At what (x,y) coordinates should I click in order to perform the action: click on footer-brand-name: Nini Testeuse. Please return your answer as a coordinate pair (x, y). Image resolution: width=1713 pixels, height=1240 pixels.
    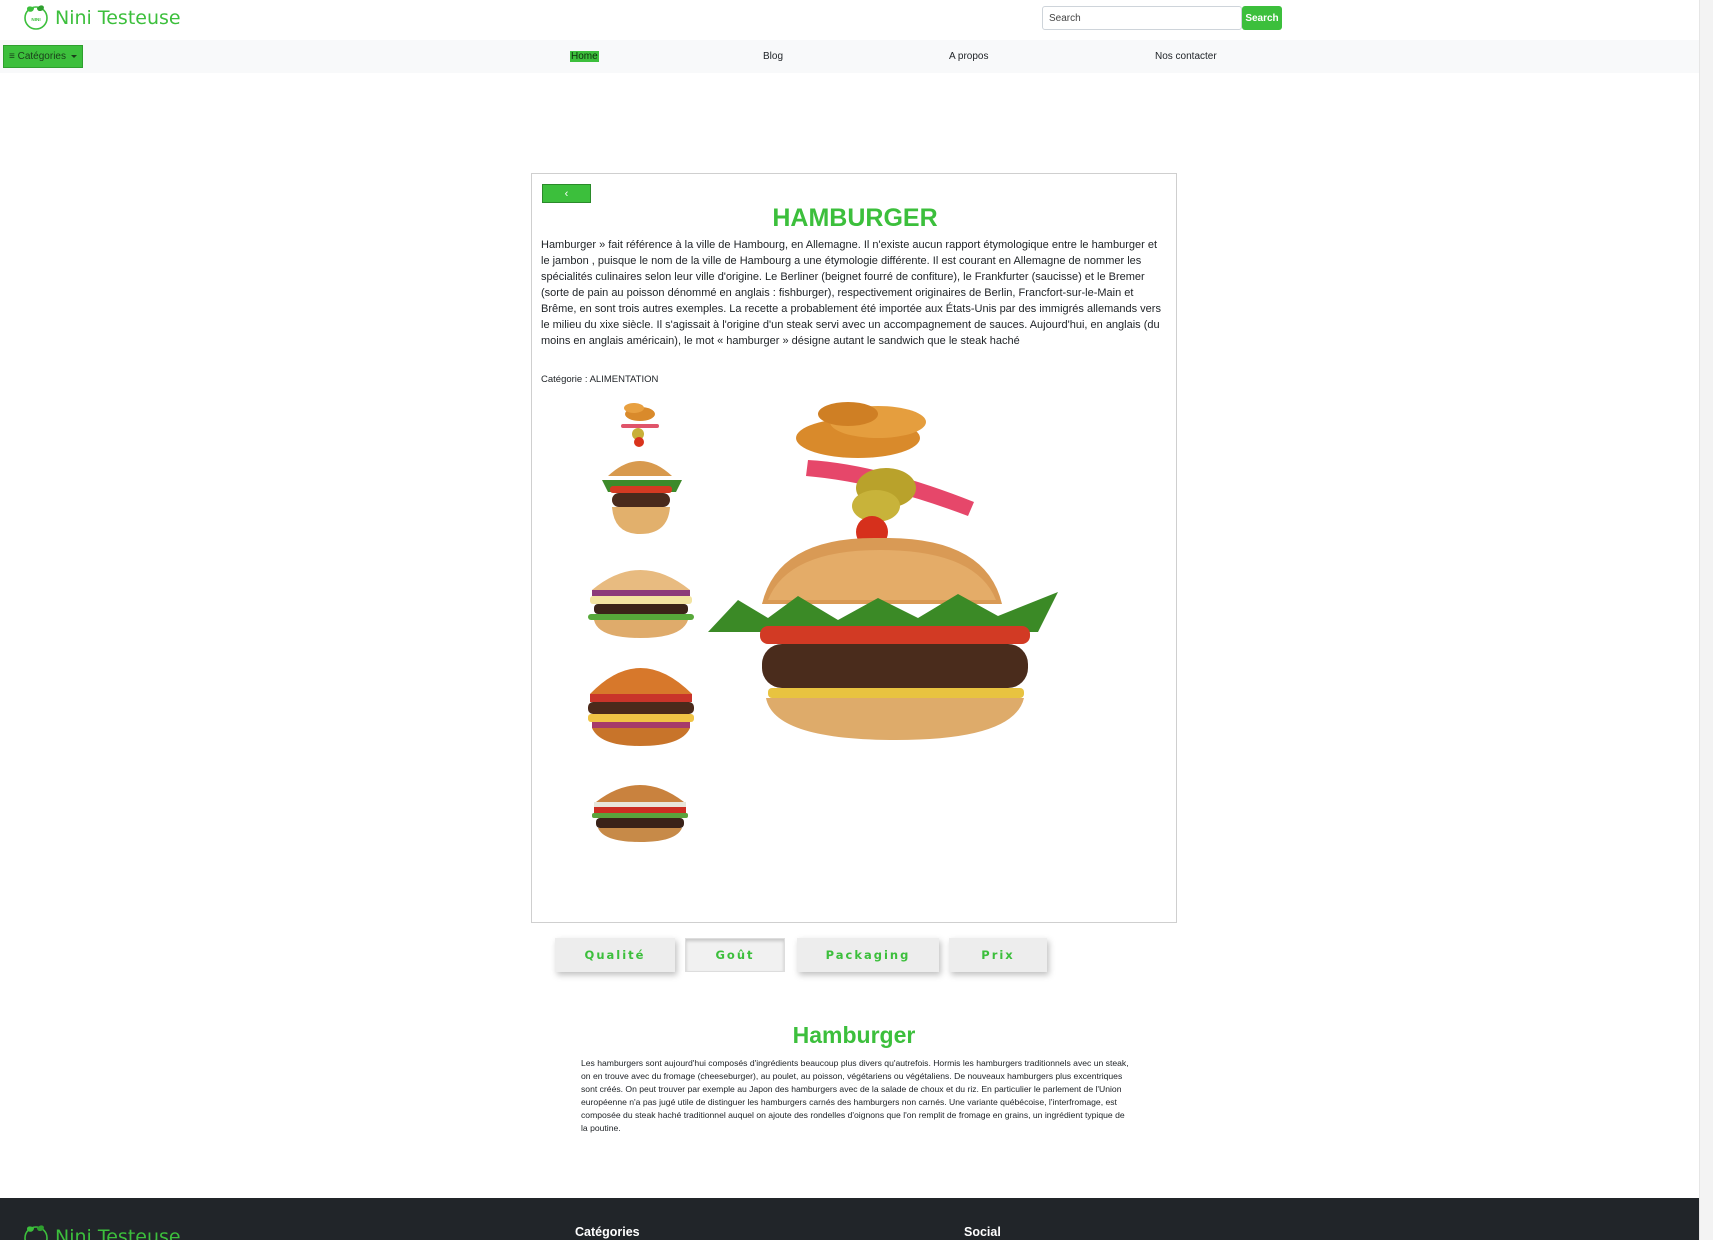
    Looking at the image, I should click on (118, 1233).